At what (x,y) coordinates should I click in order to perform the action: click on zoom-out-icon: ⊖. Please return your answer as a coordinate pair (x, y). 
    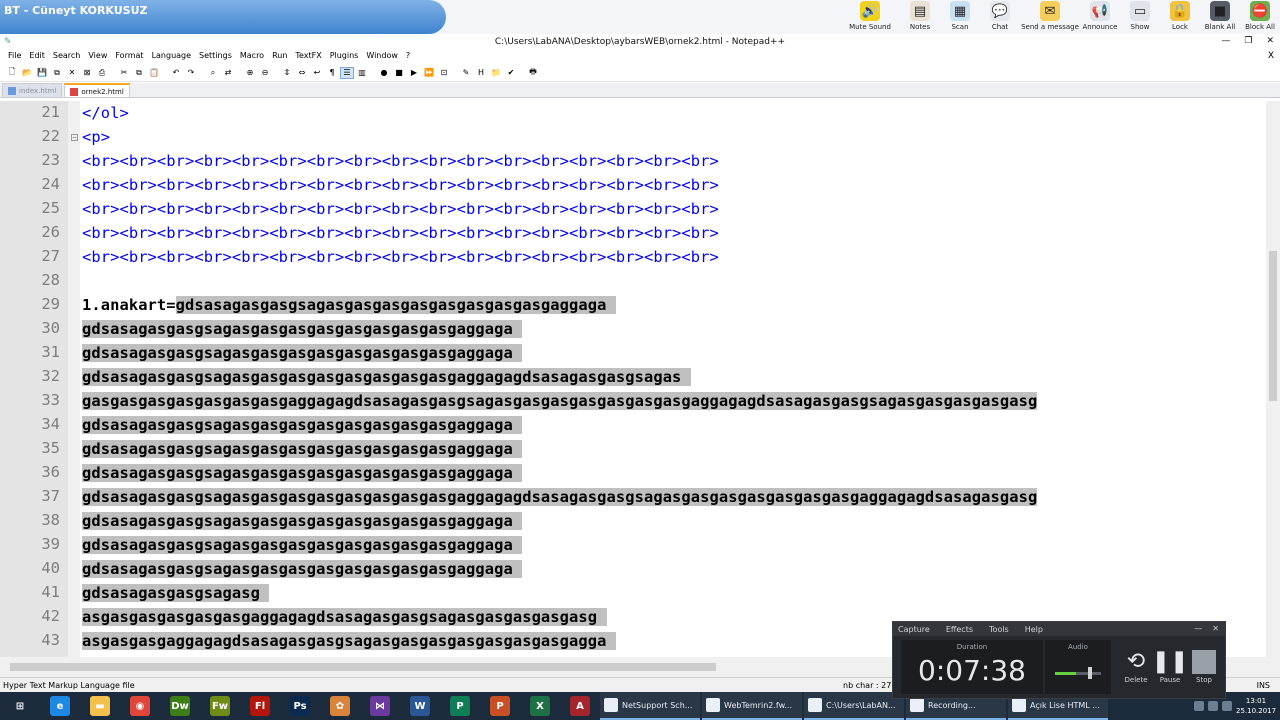
    Looking at the image, I should click on (265, 73).